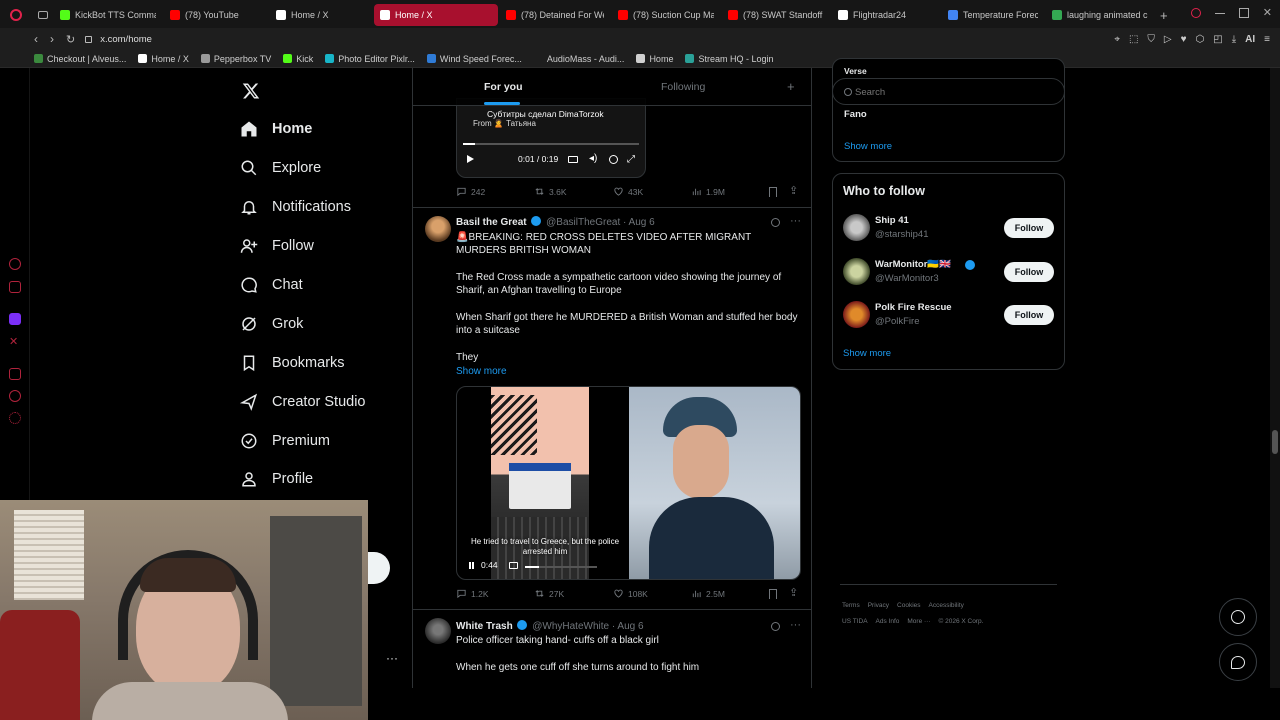 The image size is (1280, 720). What do you see at coordinates (961, 622) in the screenshot?
I see `footer-link: © 2026 X Corp.` at bounding box center [961, 622].